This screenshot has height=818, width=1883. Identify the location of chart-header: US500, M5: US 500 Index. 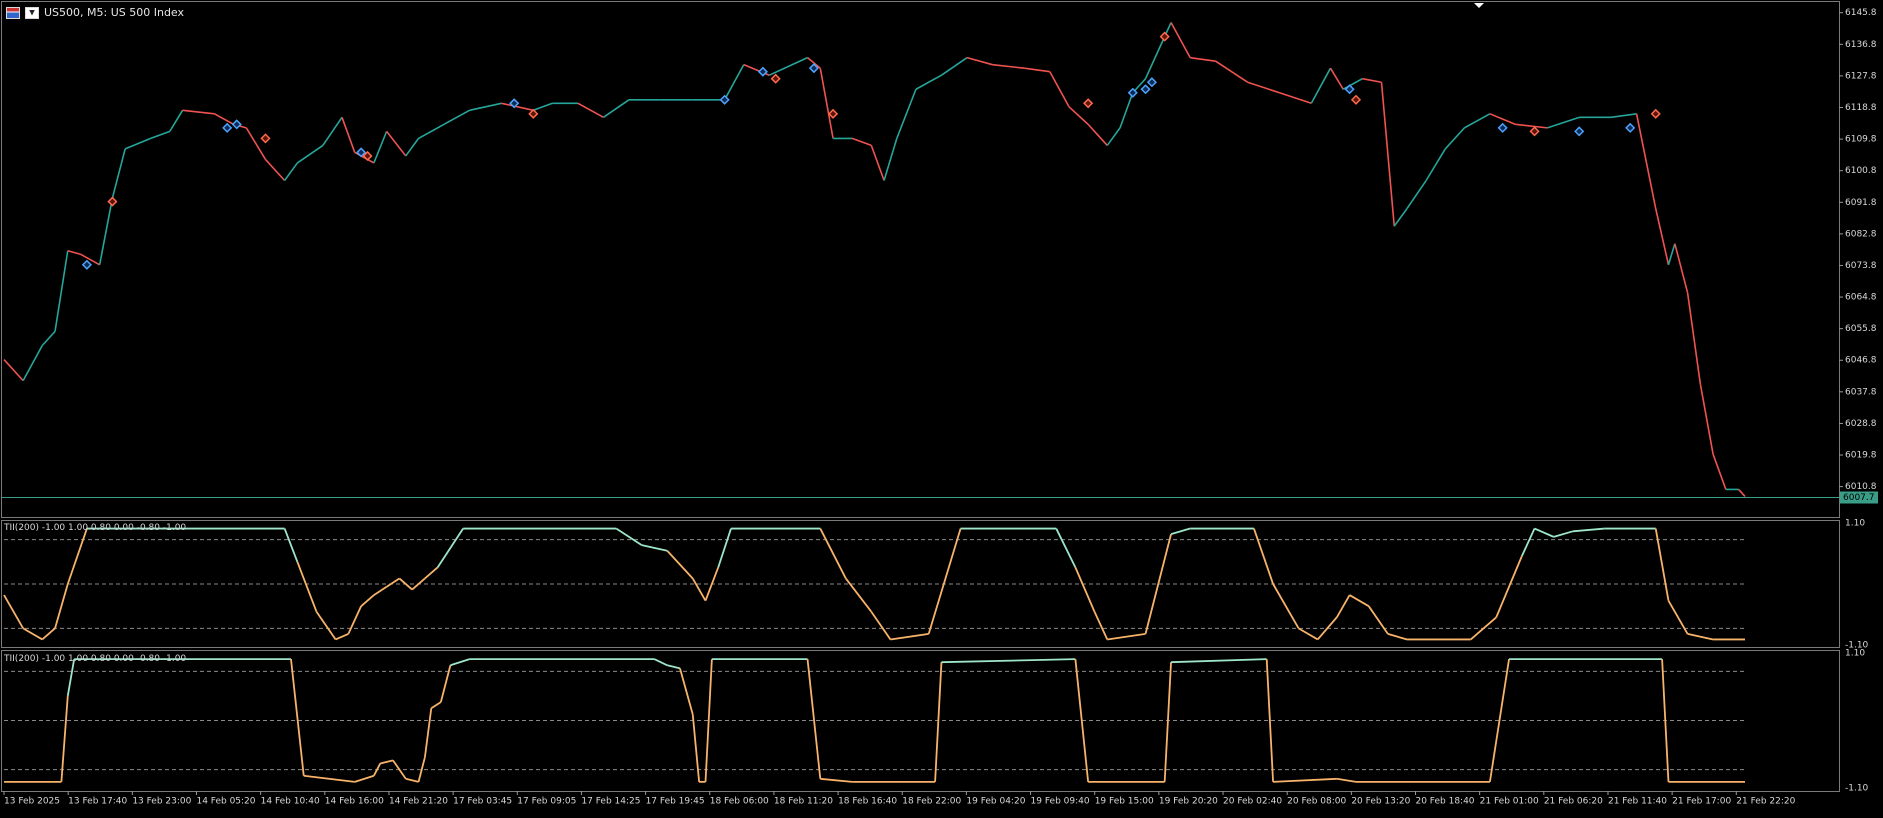
(95, 12).